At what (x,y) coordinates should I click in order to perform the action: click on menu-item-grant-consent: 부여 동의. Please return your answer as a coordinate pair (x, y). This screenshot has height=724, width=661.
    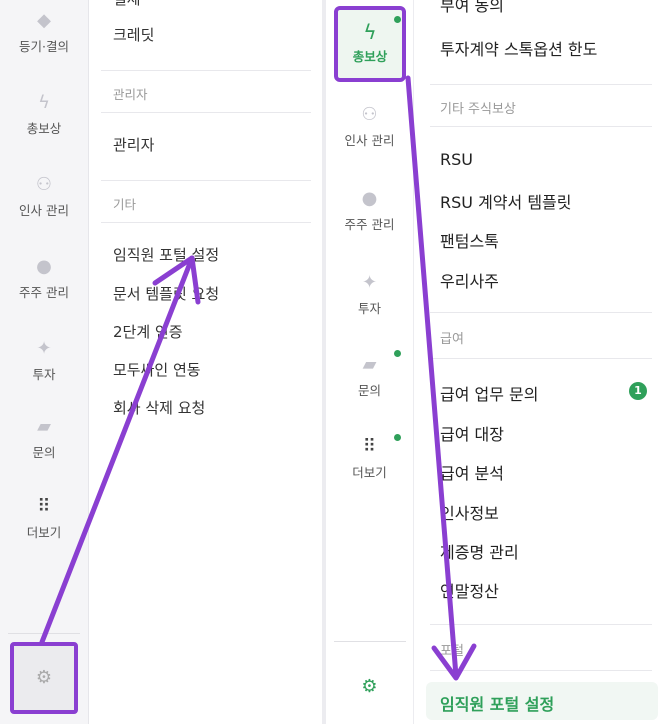
    Looking at the image, I should click on (472, 8).